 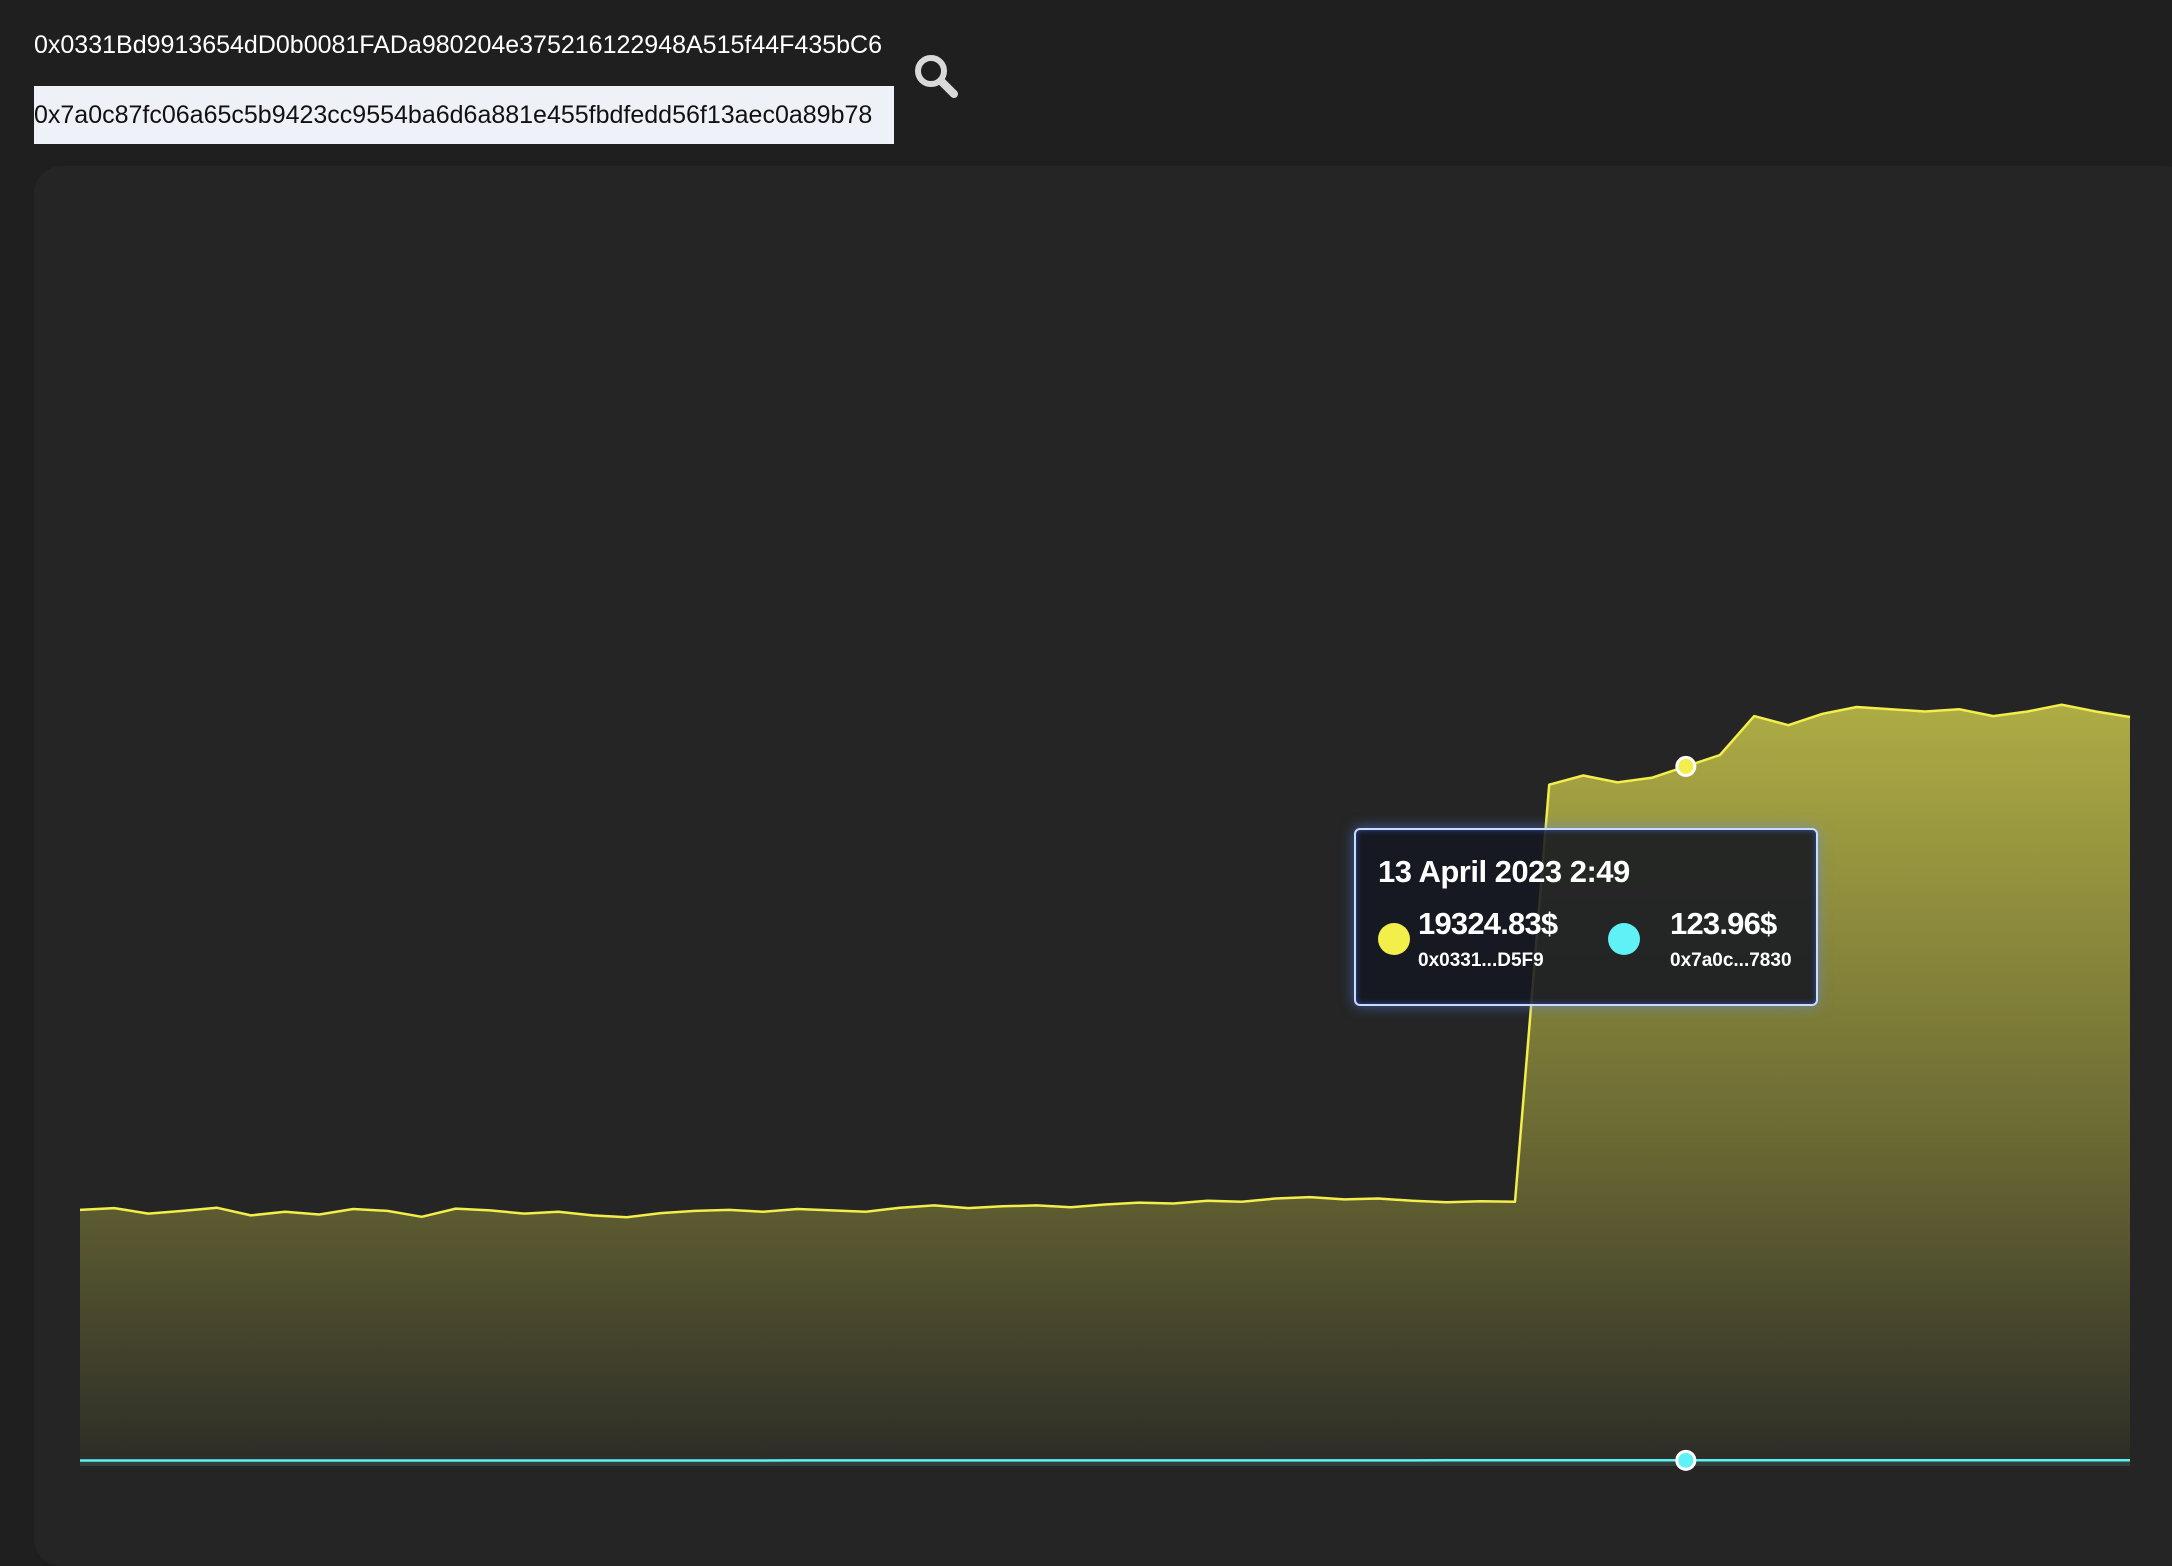 I want to click on series-2-hover-point, so click(x=1686, y=1460).